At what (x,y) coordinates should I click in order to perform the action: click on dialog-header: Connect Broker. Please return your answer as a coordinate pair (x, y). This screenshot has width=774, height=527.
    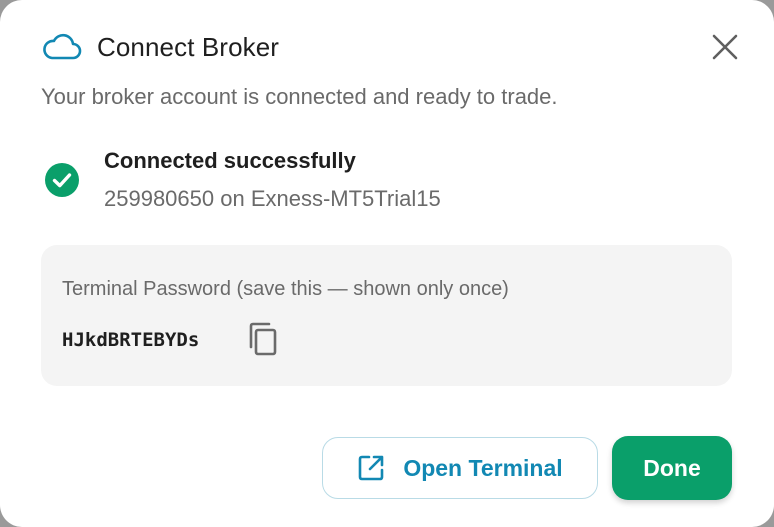
    Looking at the image, I should click on (160, 47).